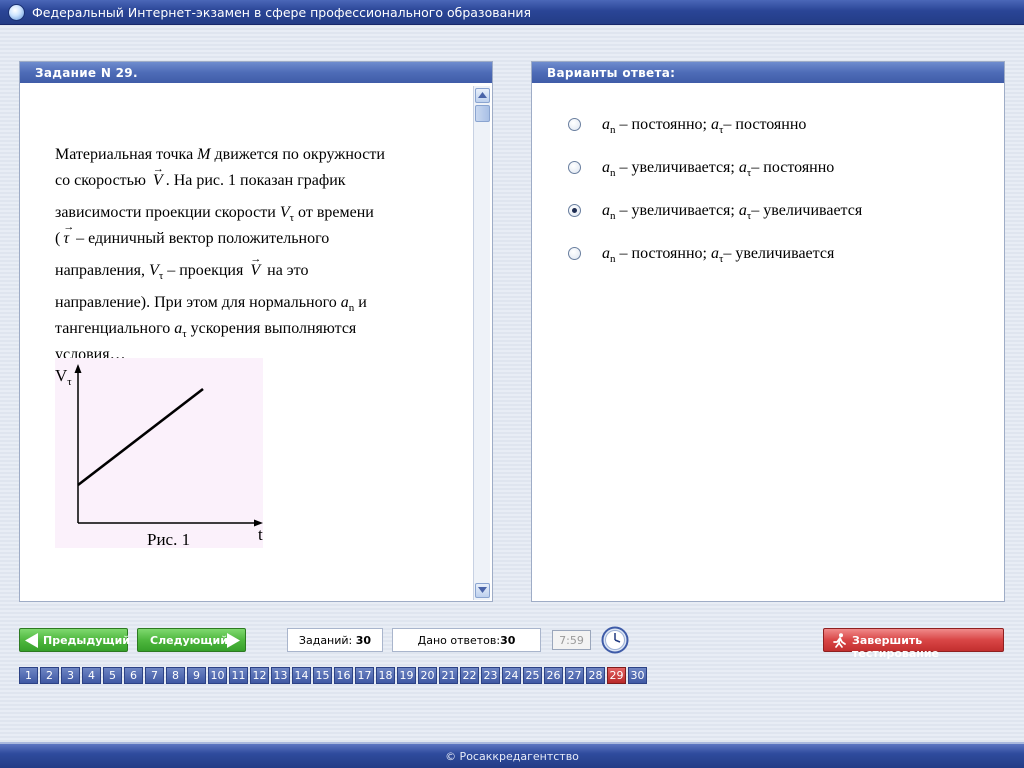 This screenshot has width=1024, height=768. I want to click on answer-option-4: an – постоянно; aτ– увеличивается, so click(773, 254).